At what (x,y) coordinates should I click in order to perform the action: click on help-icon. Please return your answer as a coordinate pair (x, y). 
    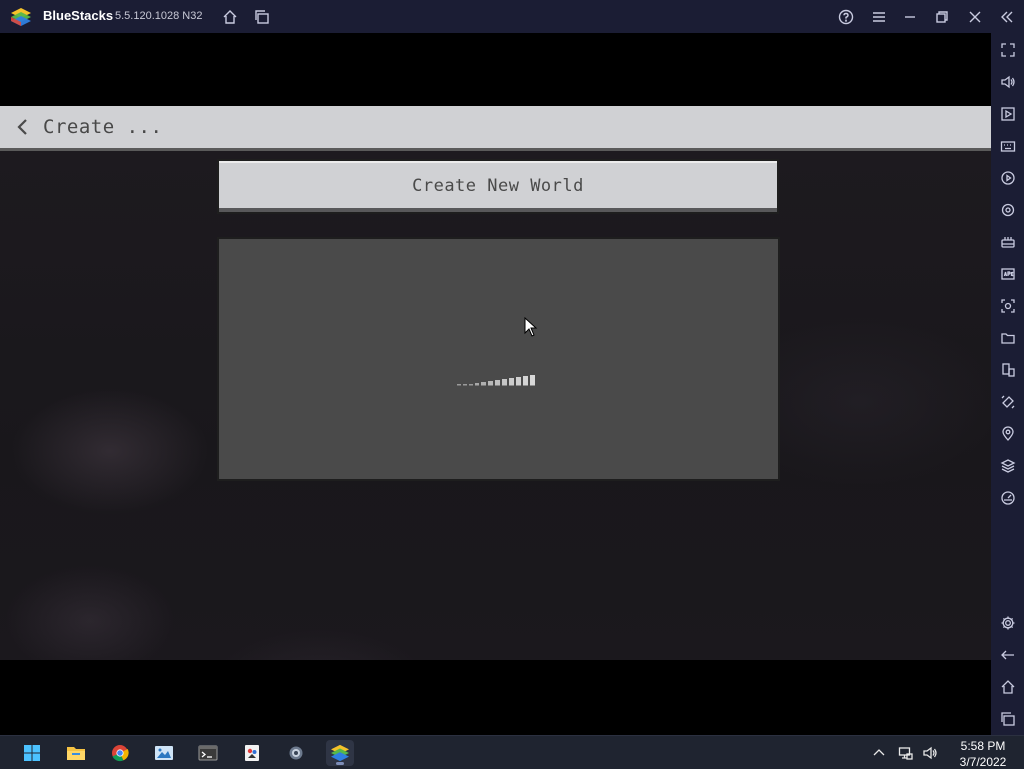
    Looking at the image, I should click on (846, 17).